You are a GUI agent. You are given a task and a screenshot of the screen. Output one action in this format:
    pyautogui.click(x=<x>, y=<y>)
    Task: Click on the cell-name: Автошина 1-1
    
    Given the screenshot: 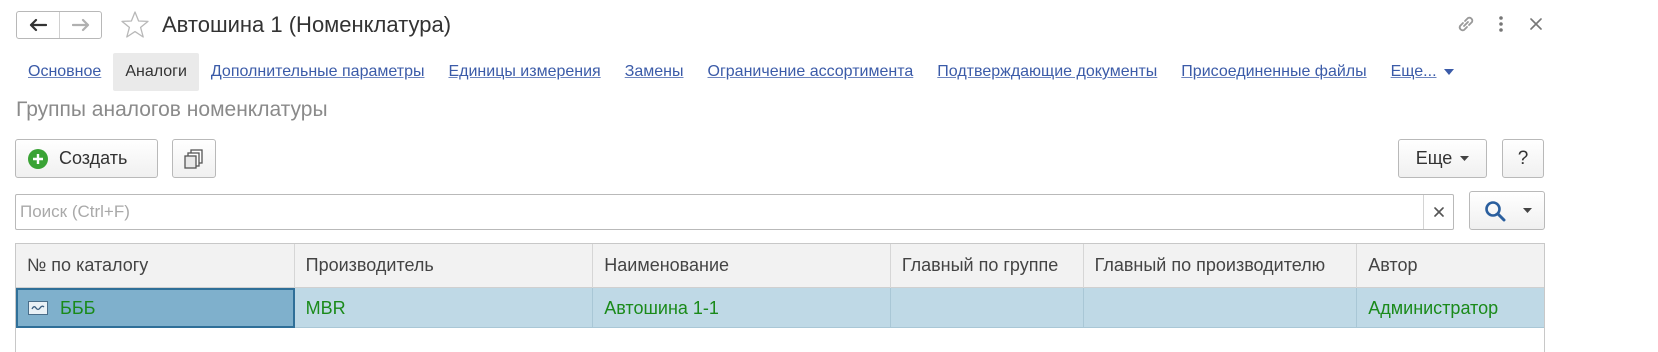 What is the action you would take?
    pyautogui.click(x=742, y=308)
    